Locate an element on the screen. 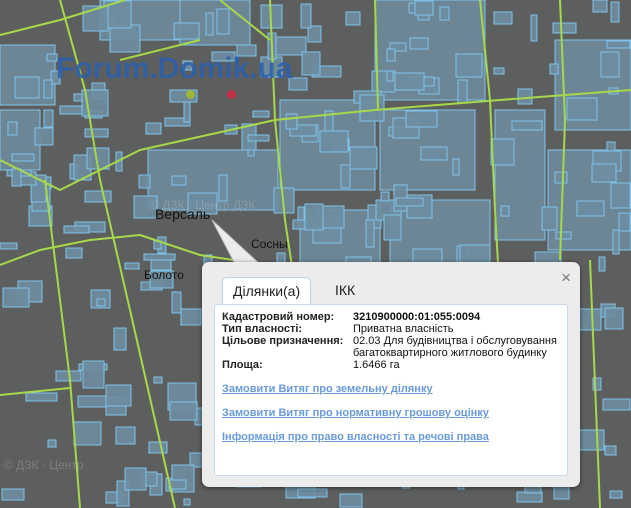  tab-ikk: ІКК is located at coordinates (345, 290).